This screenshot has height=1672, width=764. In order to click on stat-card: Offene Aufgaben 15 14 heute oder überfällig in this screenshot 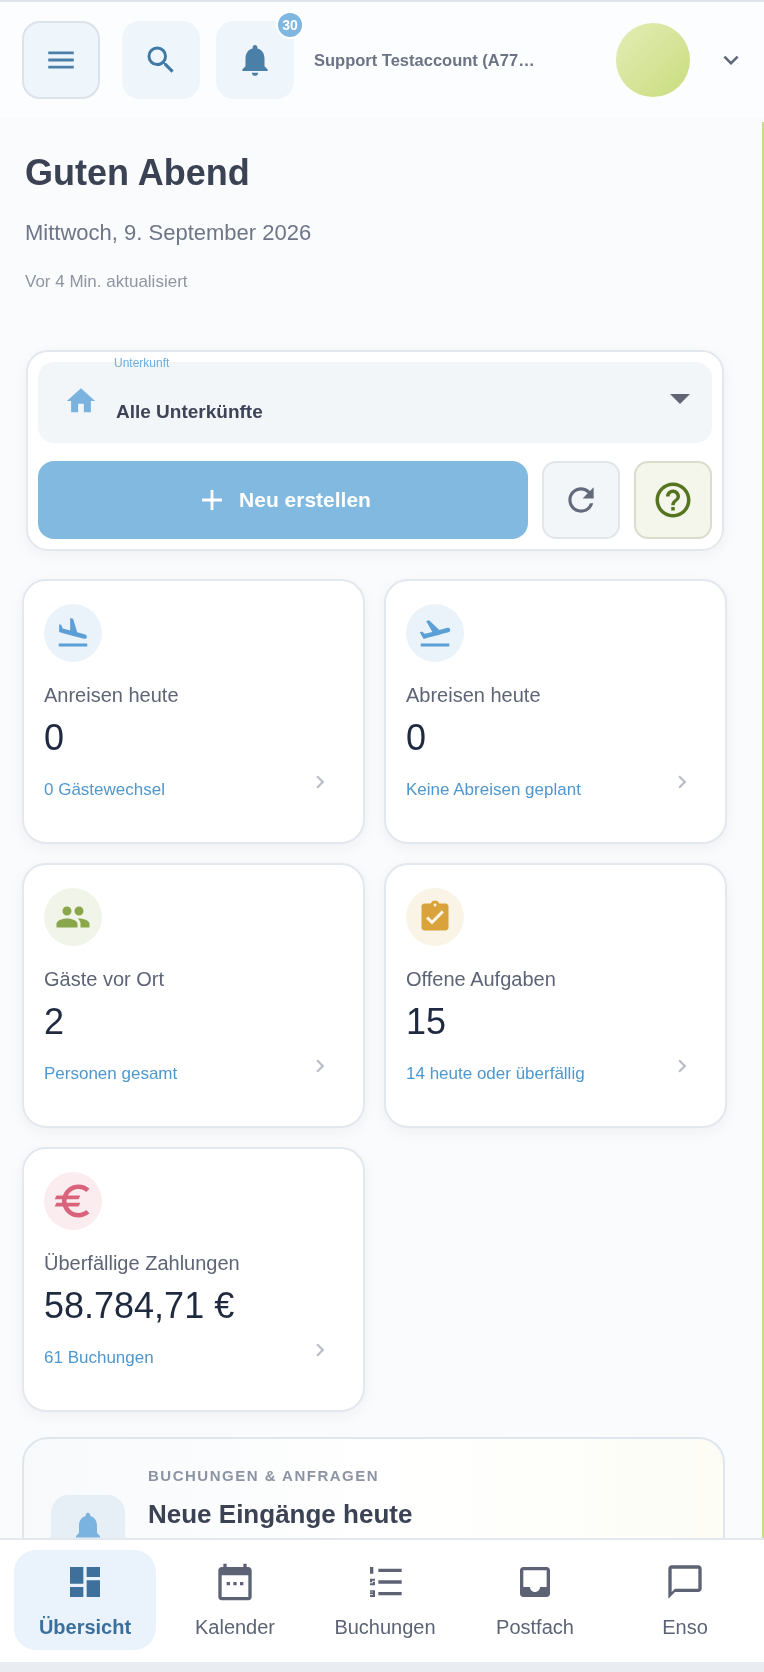, I will do `click(555, 995)`.